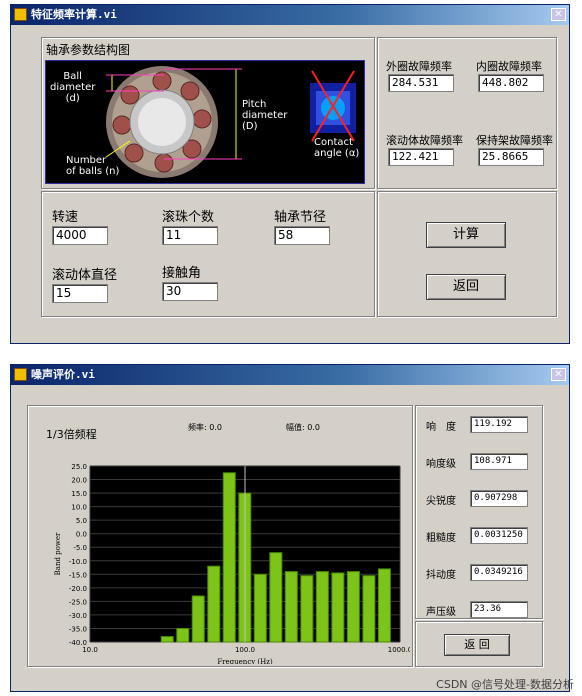 This screenshot has width=582, height=696. Describe the element at coordinates (514, 140) in the screenshot. I see `cage-freq-label: 保持架故障频率` at that location.